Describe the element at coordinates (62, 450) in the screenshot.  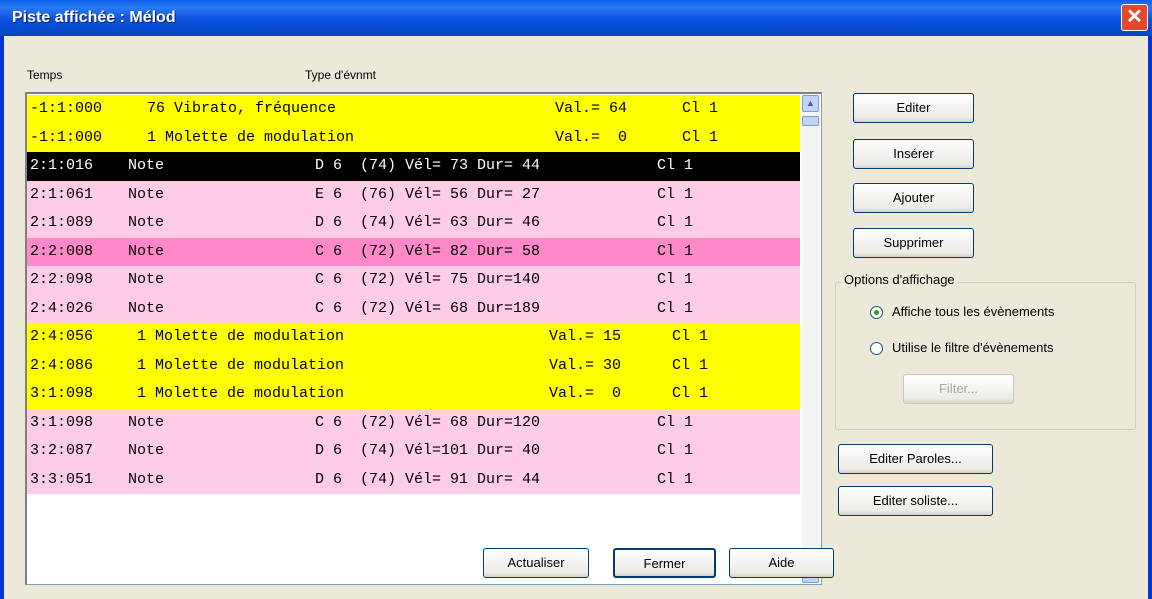
I see `event-time: 3:2:087` at that location.